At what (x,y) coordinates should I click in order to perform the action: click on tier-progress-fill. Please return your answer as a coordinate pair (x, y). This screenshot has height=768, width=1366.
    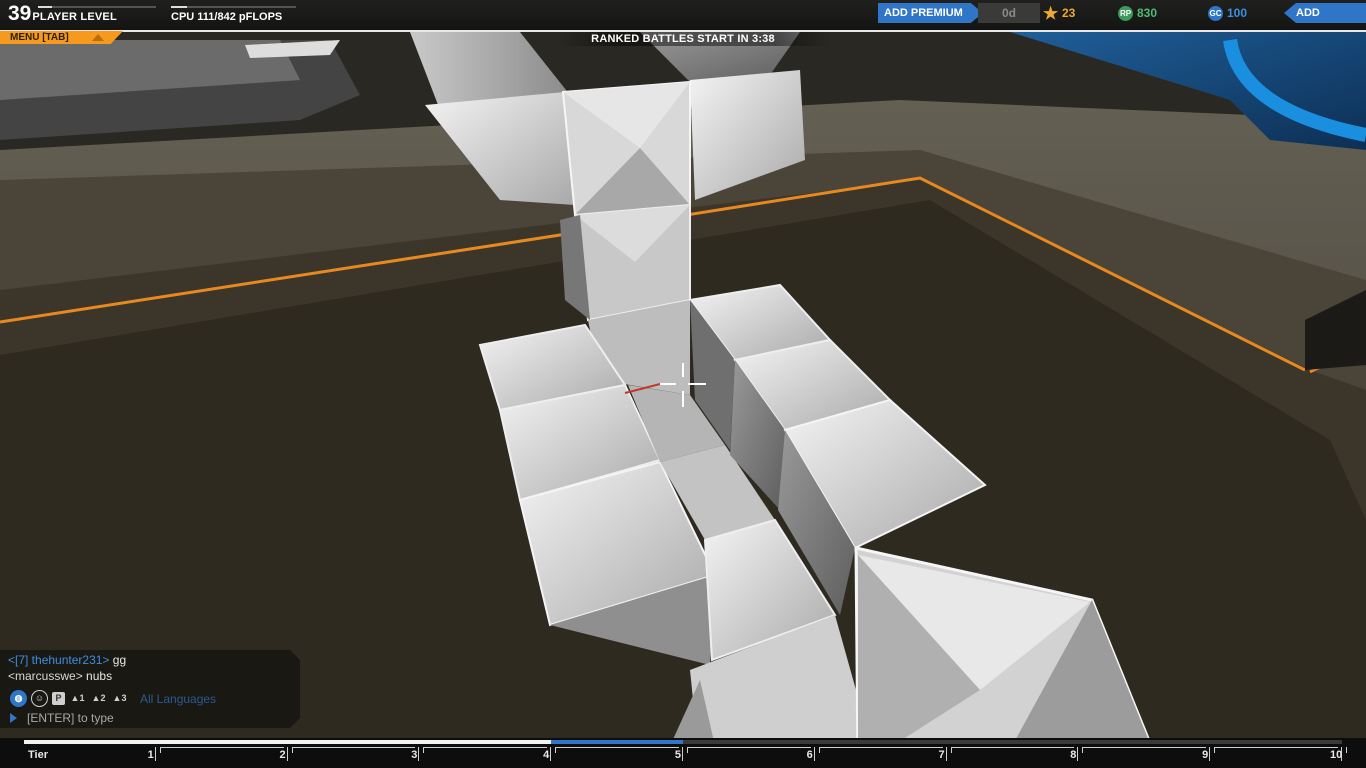
    Looking at the image, I should click on (321, 742).